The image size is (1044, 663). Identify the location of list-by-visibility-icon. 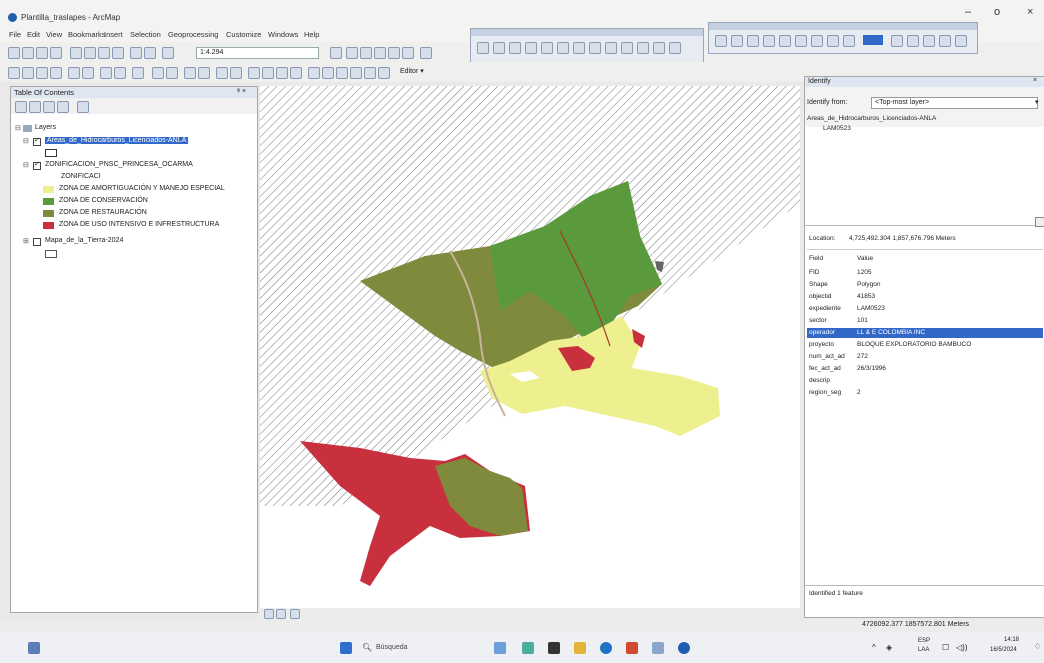
(49, 107).